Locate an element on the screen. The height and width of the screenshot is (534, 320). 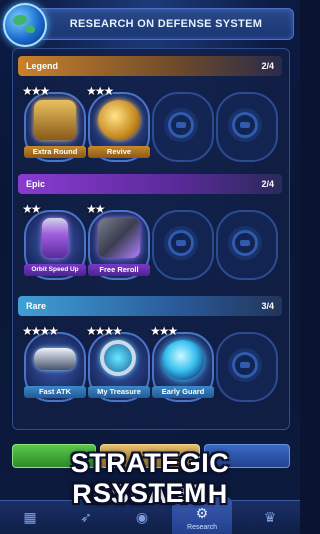
shop-icon: ▦ is located at coordinates (30, 517).